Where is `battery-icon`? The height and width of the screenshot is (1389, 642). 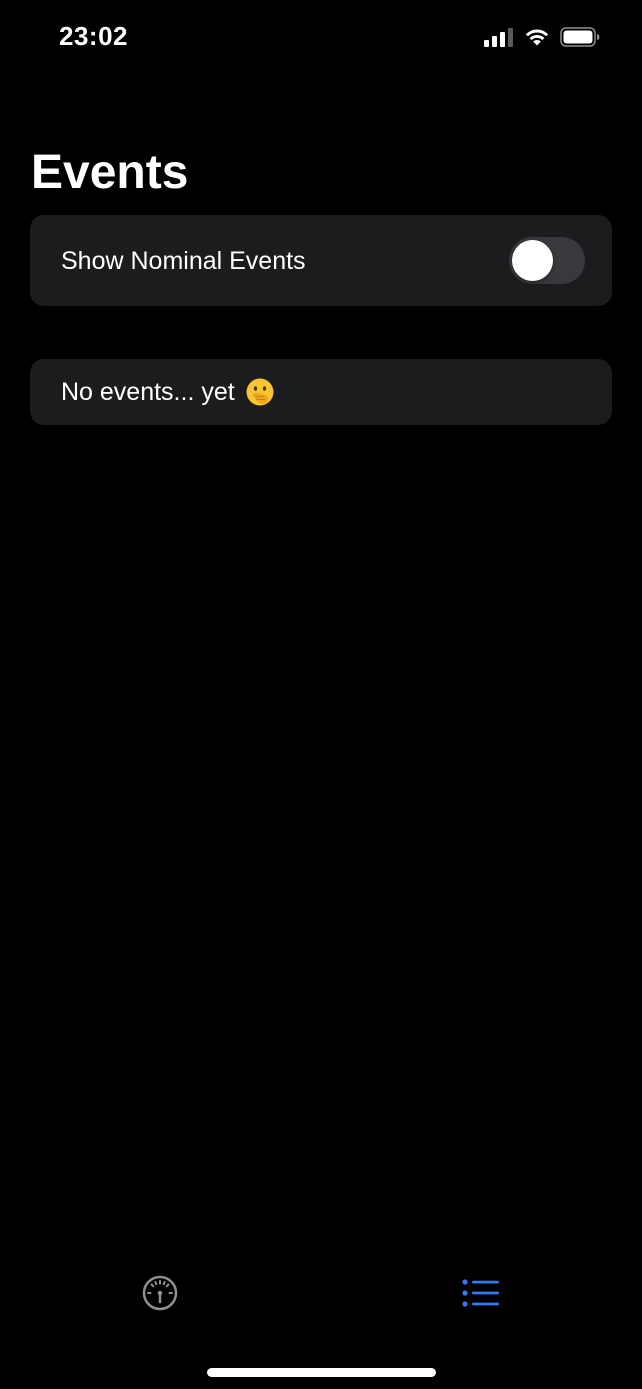
battery-icon is located at coordinates (580, 37).